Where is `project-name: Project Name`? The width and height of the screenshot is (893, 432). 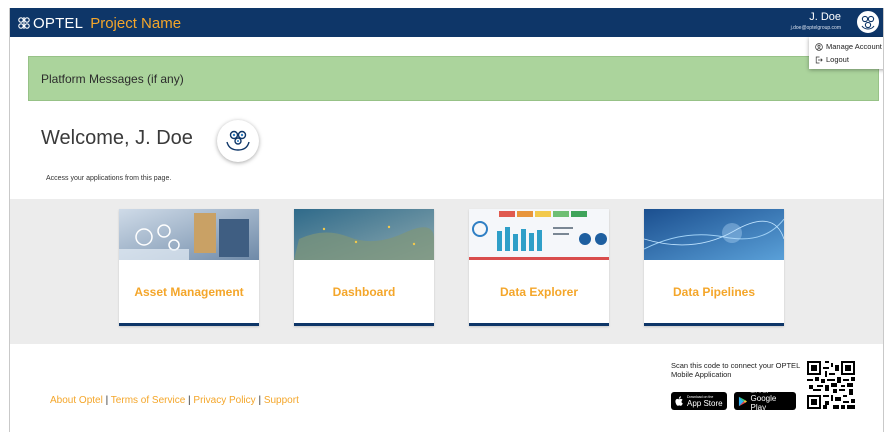 project-name: Project Name is located at coordinates (135, 23).